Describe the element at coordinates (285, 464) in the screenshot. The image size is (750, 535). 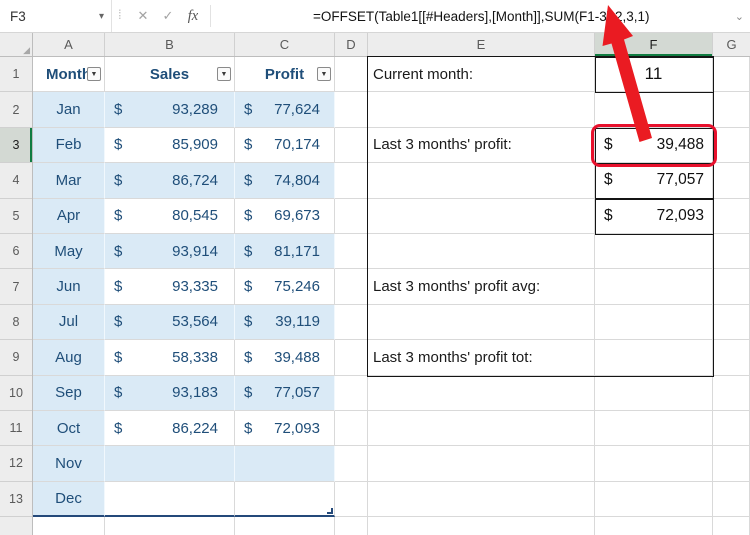
I see `cell-profit-nov` at that location.